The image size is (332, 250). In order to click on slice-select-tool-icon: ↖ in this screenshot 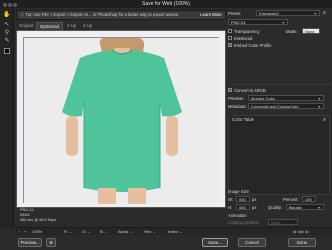, I will do `click(7, 25)`.